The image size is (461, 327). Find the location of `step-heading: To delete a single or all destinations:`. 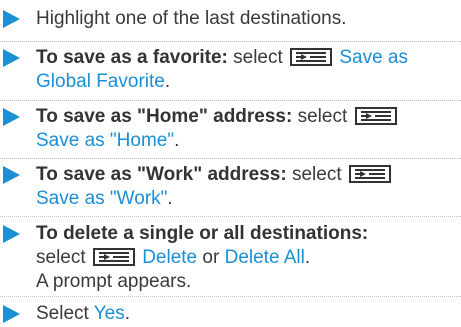

step-heading: To delete a single or all destinations: is located at coordinates (202, 233).